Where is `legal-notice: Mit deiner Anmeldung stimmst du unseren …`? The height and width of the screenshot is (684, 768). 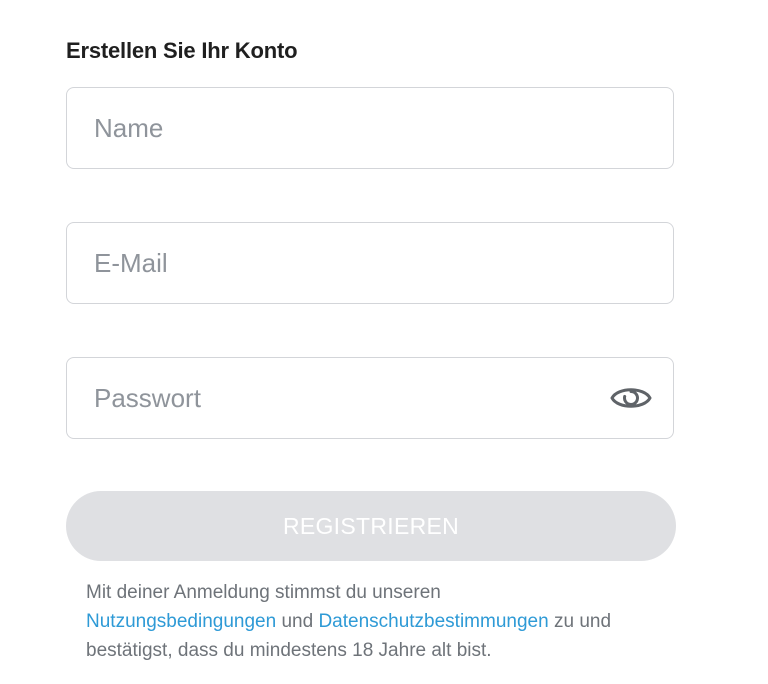 legal-notice: Mit deiner Anmeldung stimmst du unseren … is located at coordinates (376, 621).